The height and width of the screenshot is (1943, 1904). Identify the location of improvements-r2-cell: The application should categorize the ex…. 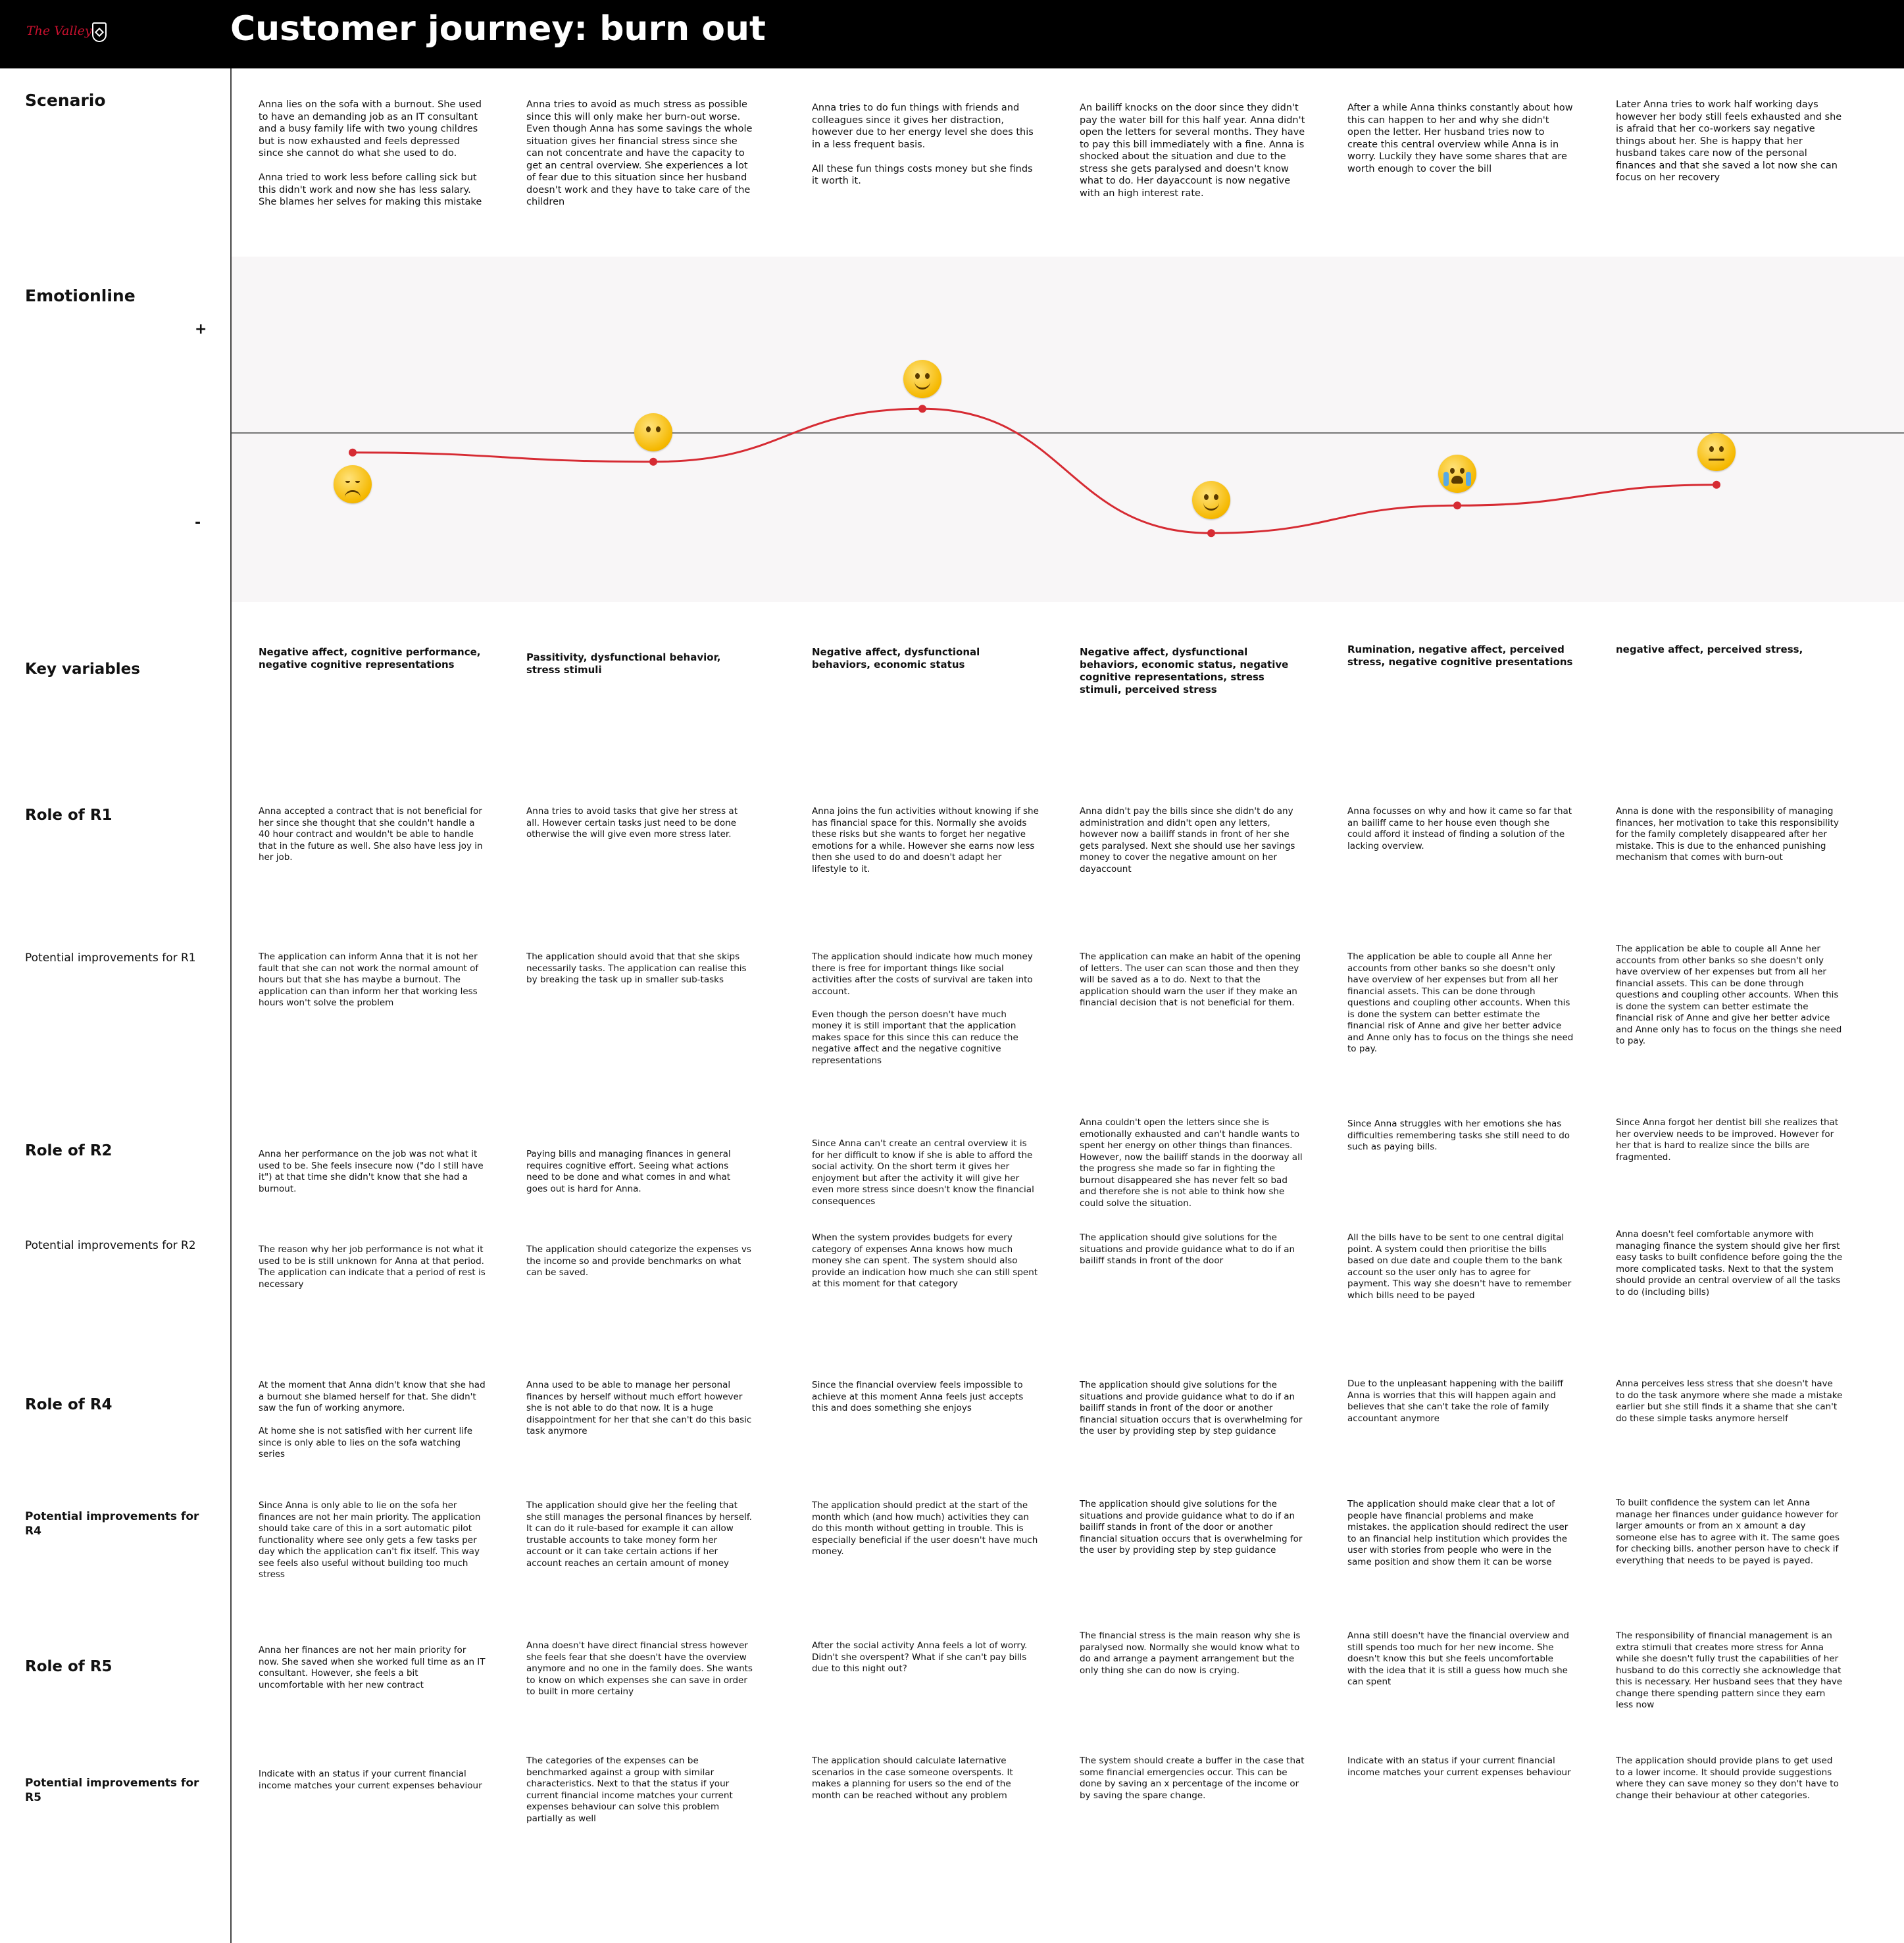
(638, 1261).